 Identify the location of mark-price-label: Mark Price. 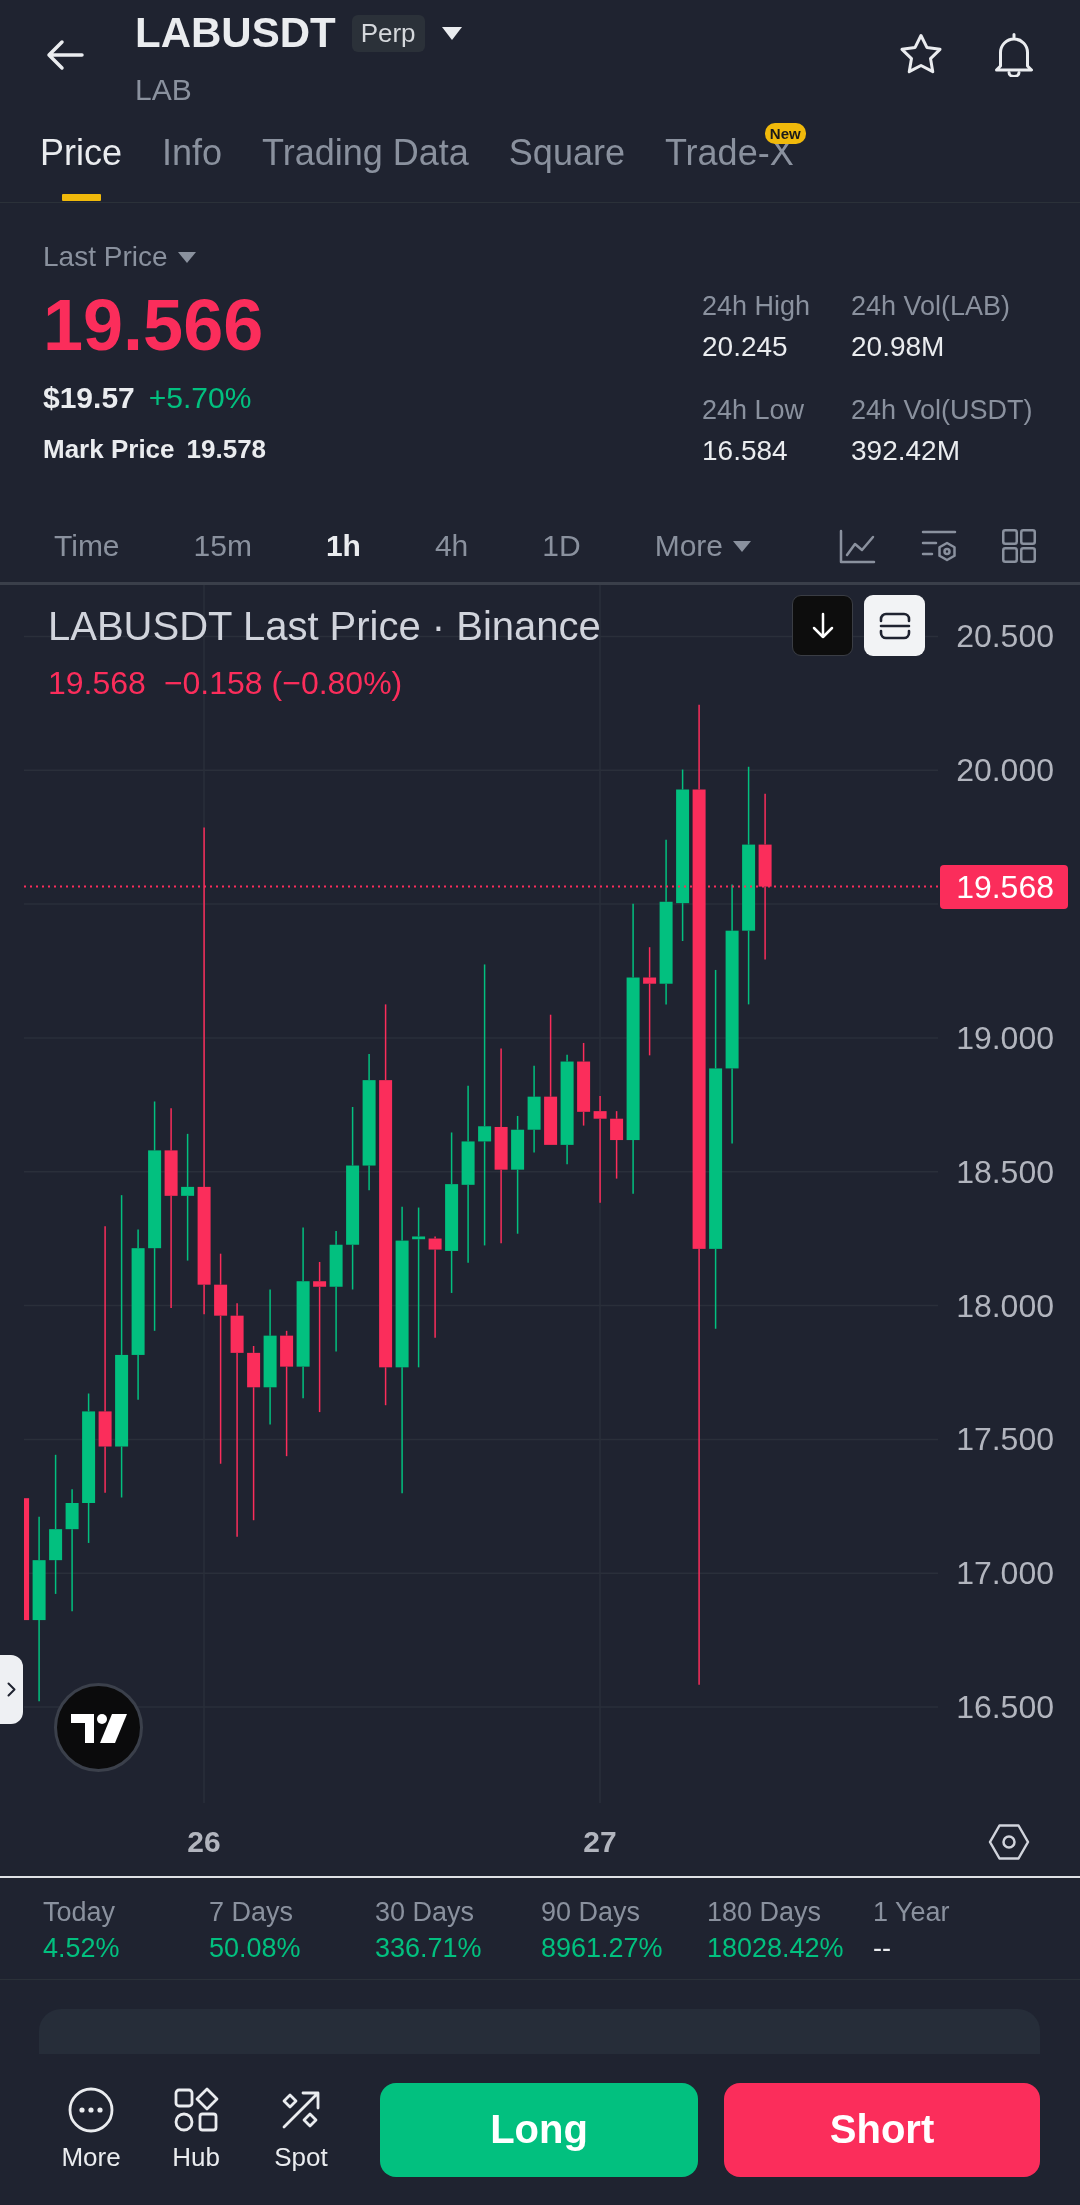
(109, 449).